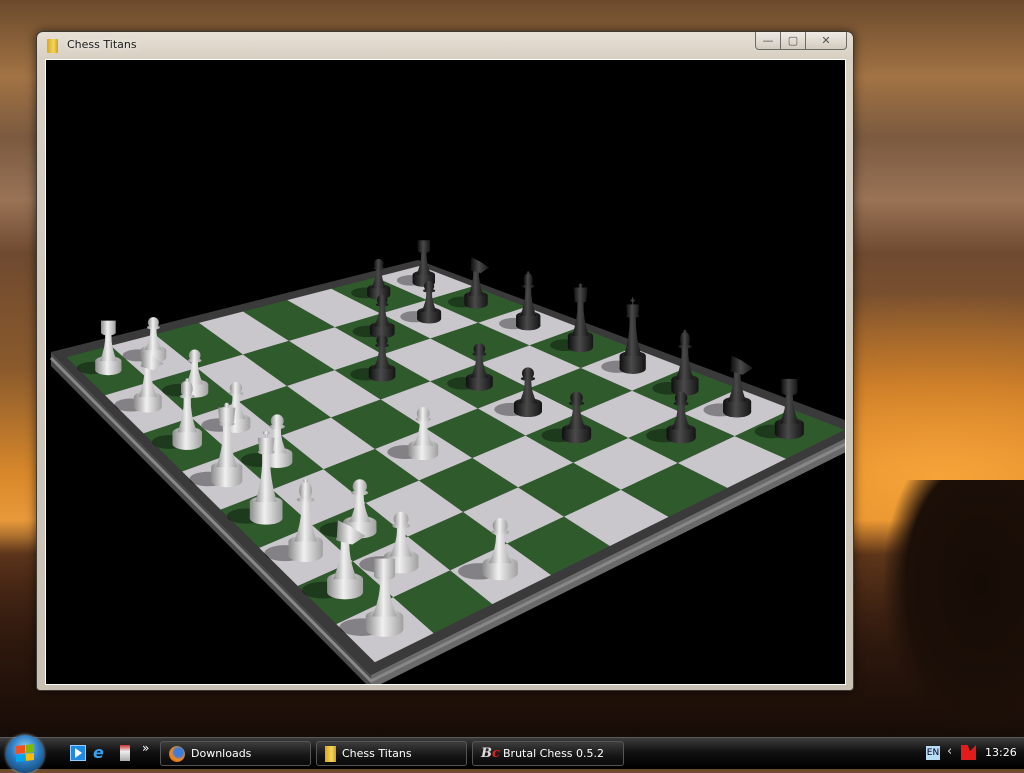 This screenshot has width=1024, height=773. I want to click on task-button-chess-titans: Chess Titans, so click(391, 753).